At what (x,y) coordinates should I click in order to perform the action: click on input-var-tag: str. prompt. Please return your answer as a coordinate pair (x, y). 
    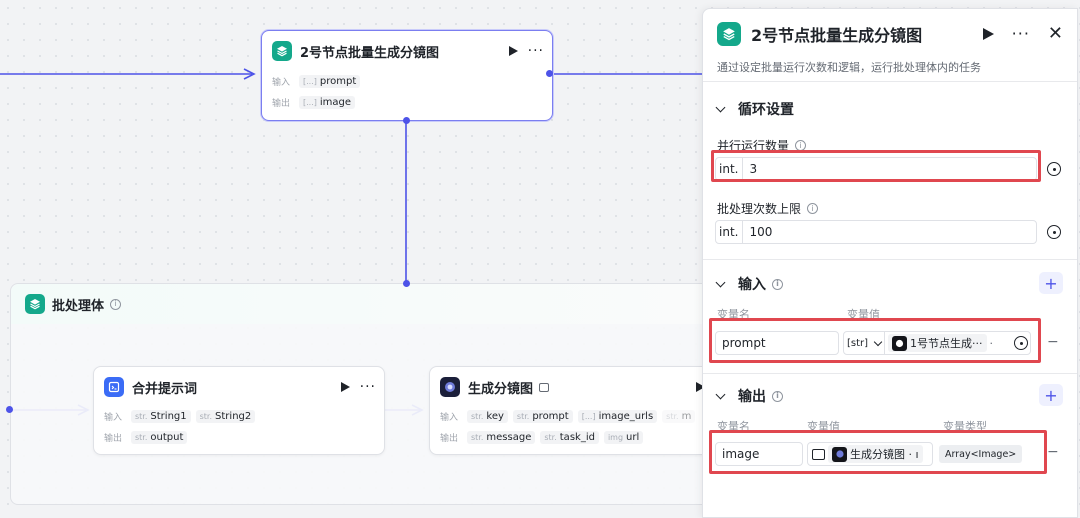
    Looking at the image, I should click on (542, 416).